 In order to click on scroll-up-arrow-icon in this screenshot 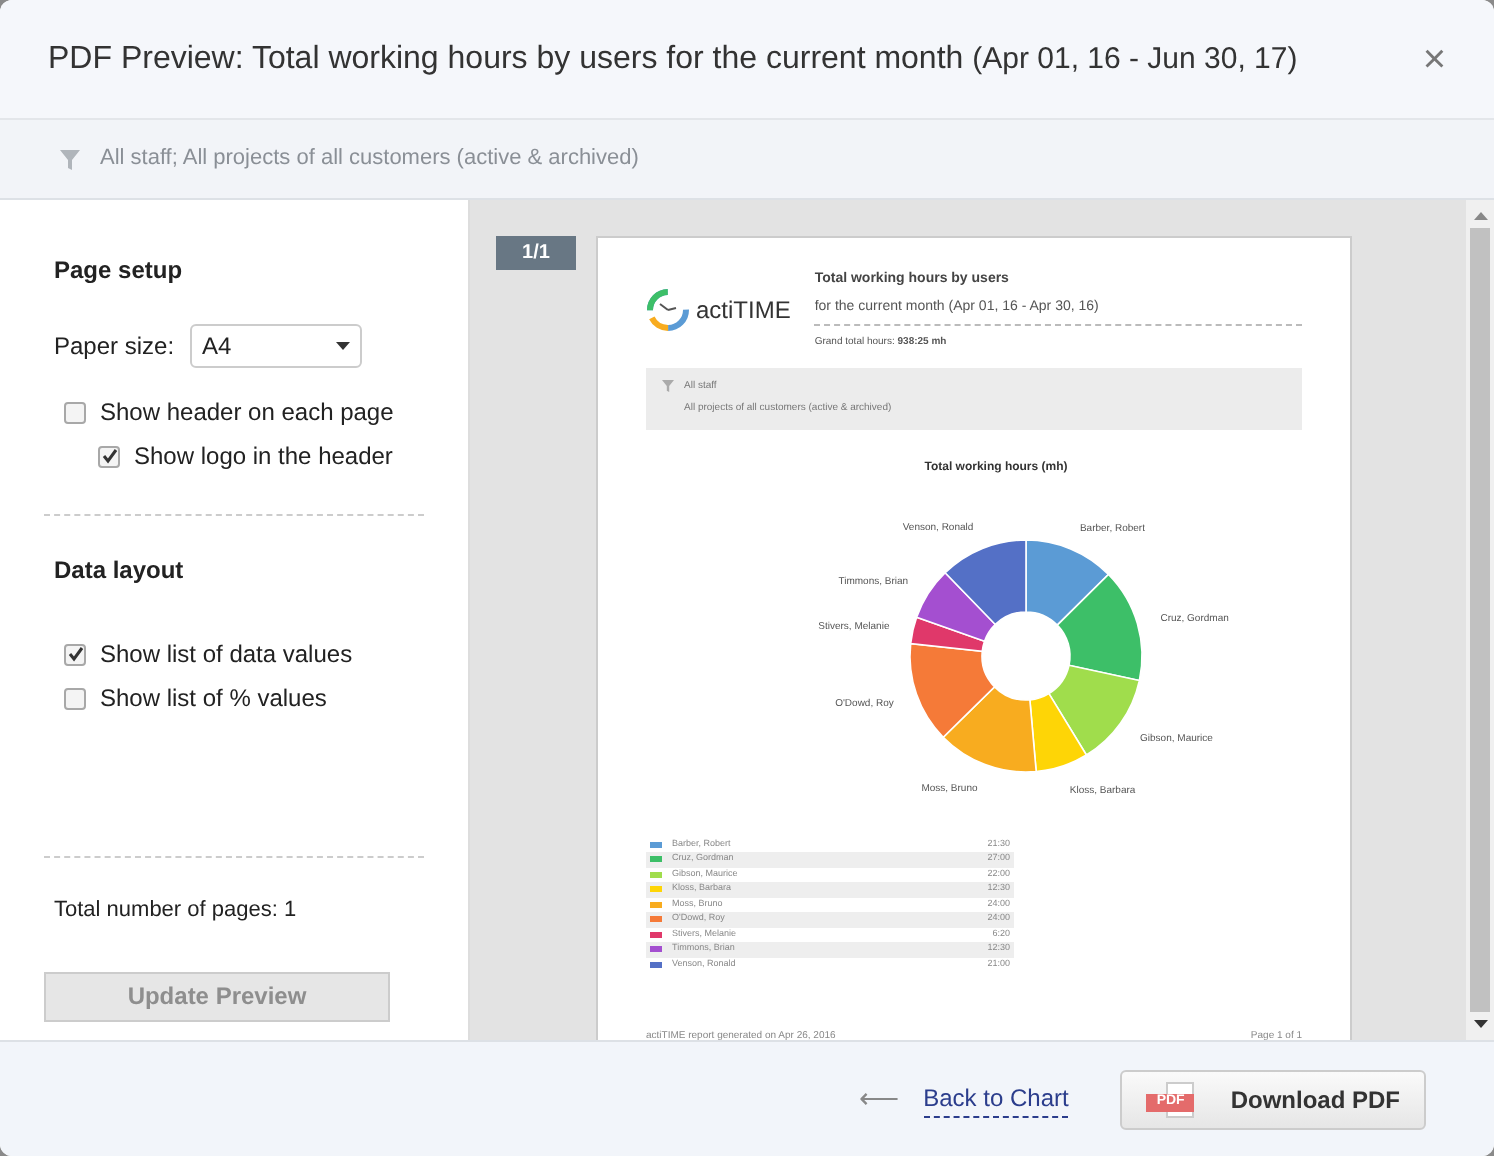, I will do `click(1480, 216)`.